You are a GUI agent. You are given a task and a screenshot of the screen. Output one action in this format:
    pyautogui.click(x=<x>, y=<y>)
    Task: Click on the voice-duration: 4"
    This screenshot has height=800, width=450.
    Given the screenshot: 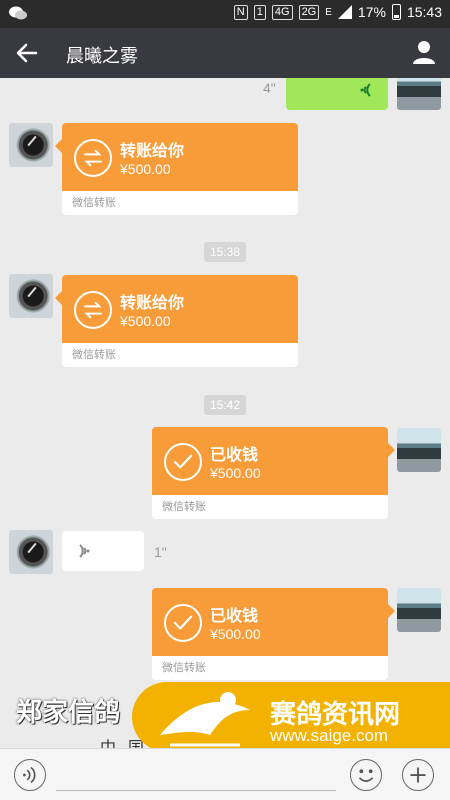 What is the action you would take?
    pyautogui.click(x=269, y=88)
    